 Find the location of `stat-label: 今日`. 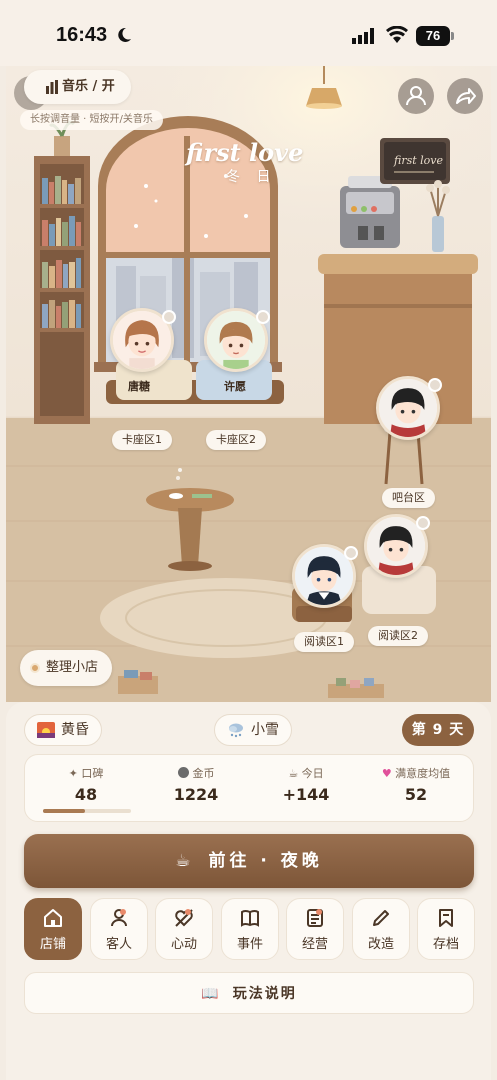

stat-label: 今日 is located at coordinates (312, 773).